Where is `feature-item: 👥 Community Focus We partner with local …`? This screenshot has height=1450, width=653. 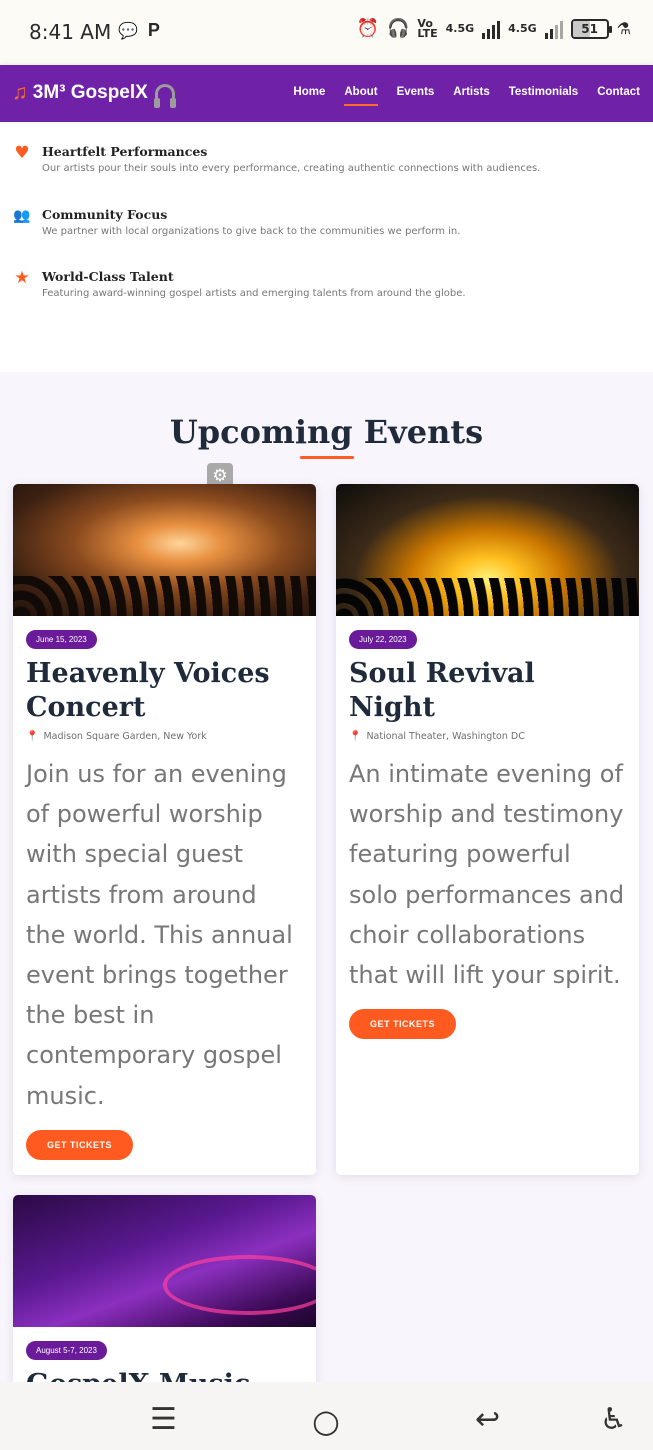
feature-item: 👥 Community Focus We partner with local … is located at coordinates (236, 222).